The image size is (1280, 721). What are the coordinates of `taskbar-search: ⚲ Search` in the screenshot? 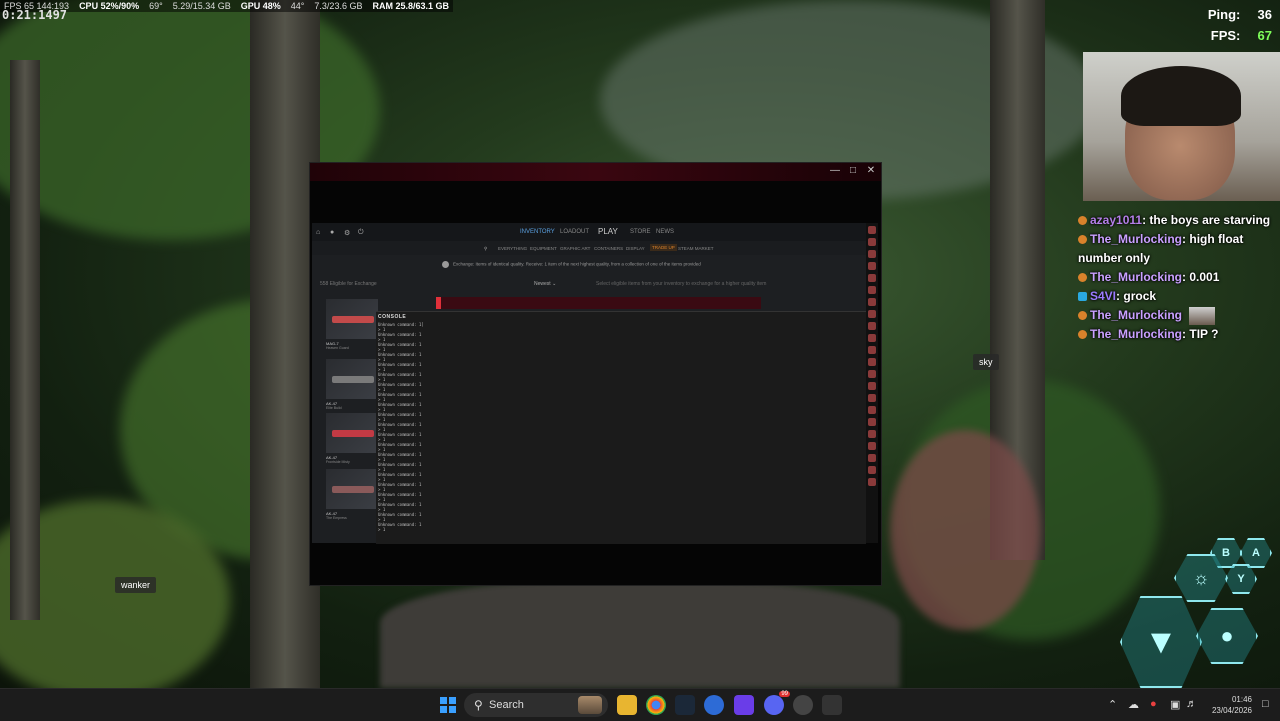 It's located at (536, 705).